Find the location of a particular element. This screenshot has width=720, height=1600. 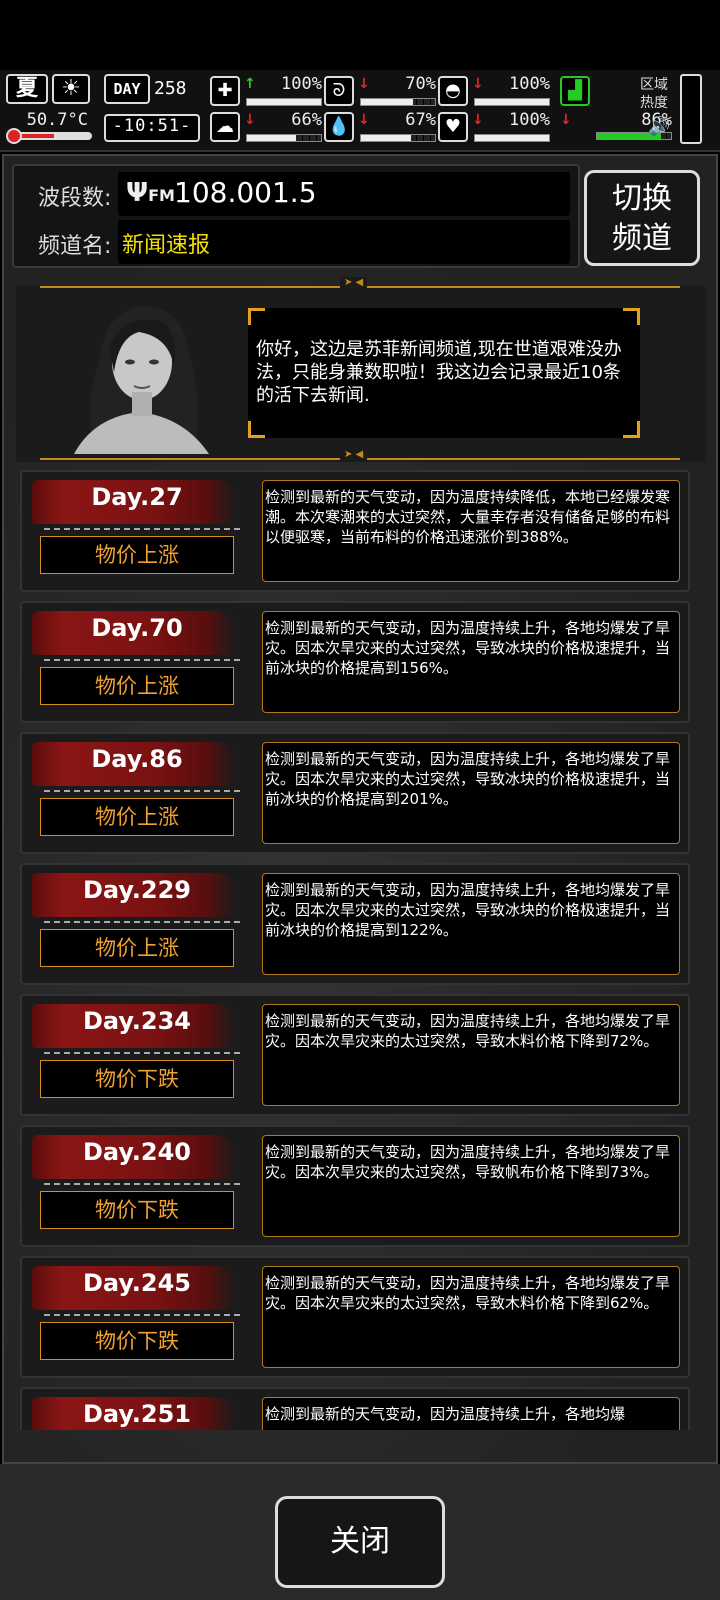

region-heat-bar is located at coordinates (691, 109).